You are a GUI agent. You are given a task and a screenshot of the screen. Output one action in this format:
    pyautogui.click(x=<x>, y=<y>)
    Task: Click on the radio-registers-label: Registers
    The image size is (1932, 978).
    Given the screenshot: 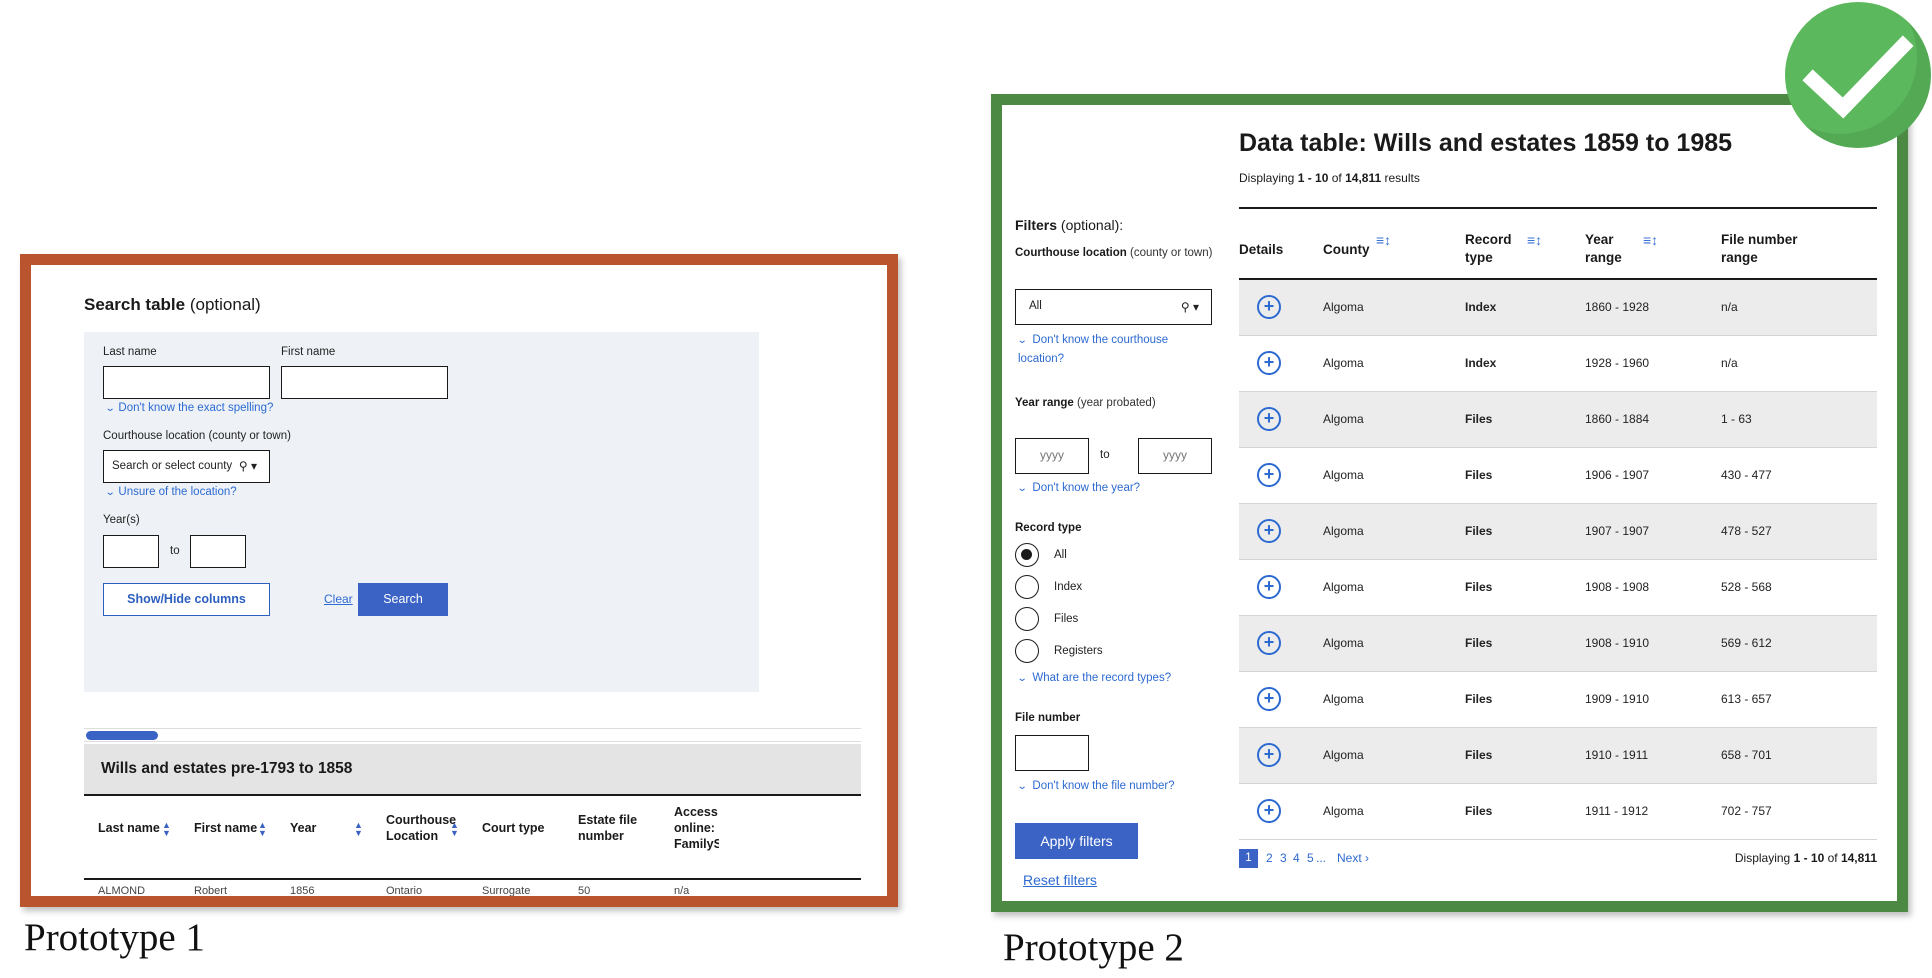 What is the action you would take?
    pyautogui.click(x=1078, y=651)
    